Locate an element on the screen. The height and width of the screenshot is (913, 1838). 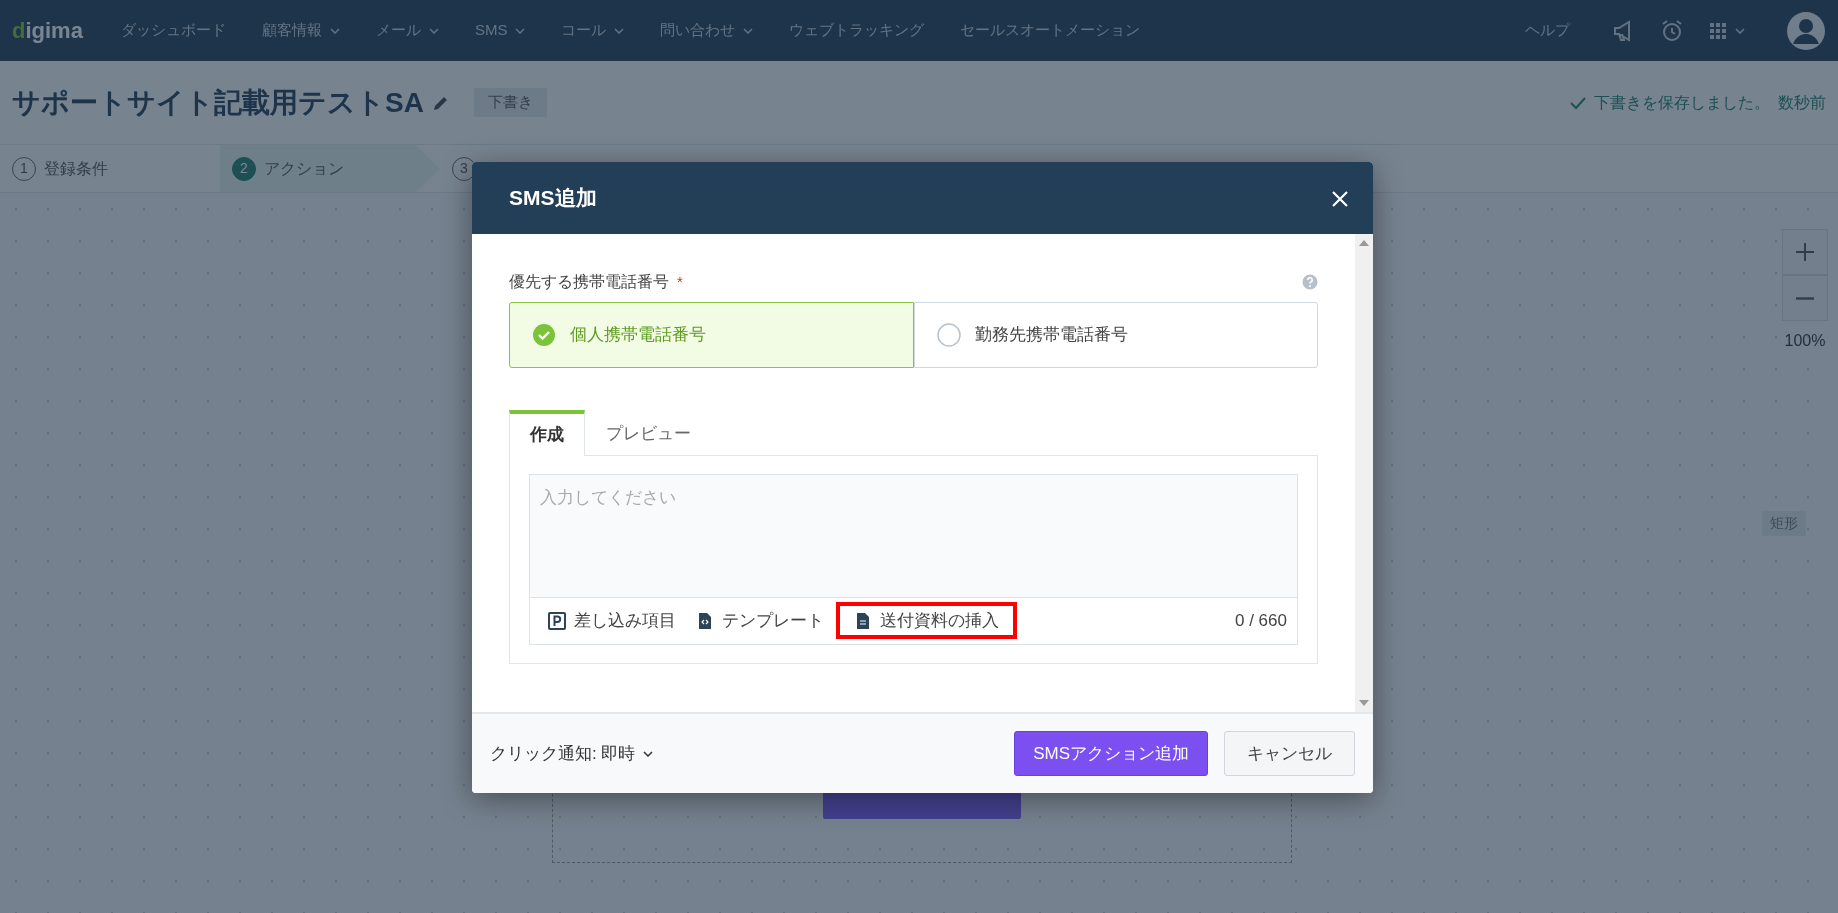
nav-dropdown: 顧客情報 is located at coordinates (300, 30).